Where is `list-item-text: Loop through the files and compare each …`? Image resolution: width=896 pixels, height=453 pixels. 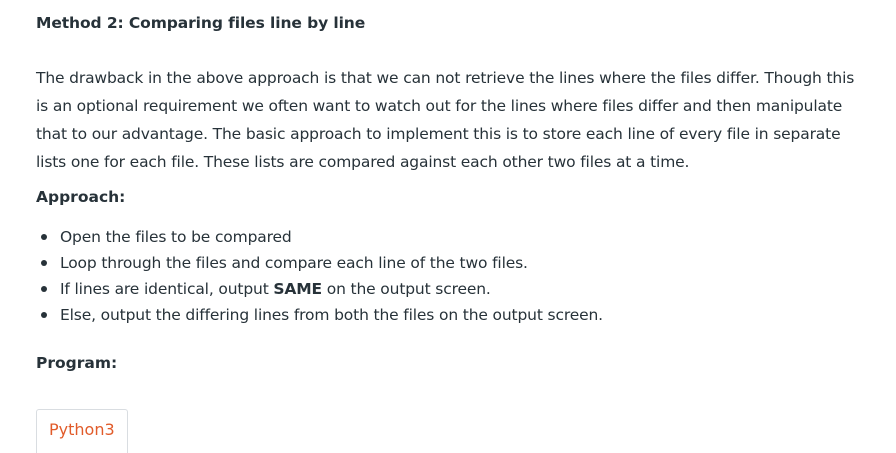
list-item-text: Loop through the files and compare each … is located at coordinates (294, 263).